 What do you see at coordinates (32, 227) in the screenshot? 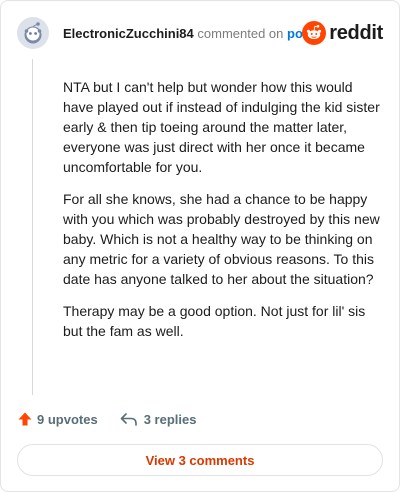
I see `thread-line` at bounding box center [32, 227].